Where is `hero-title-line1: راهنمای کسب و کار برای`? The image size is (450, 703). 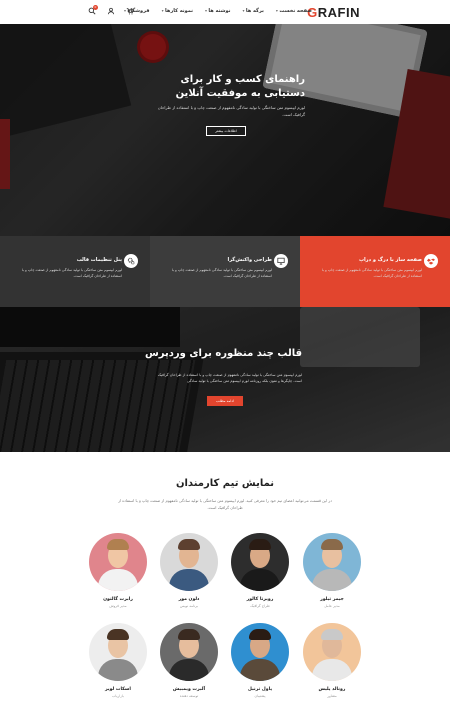 hero-title-line1: راهنمای کسب و کار برای is located at coordinates (242, 79).